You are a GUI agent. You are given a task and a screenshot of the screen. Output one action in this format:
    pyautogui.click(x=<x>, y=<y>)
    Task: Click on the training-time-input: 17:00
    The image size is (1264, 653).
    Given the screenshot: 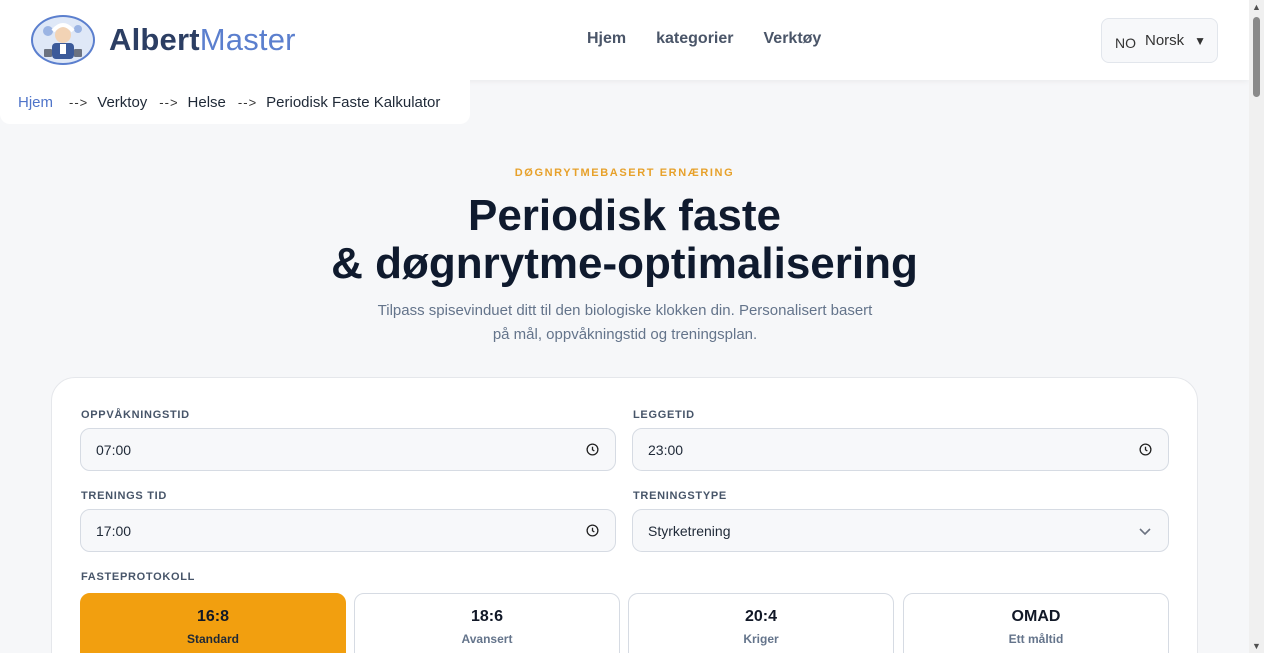 What is the action you would take?
    pyautogui.click(x=348, y=530)
    